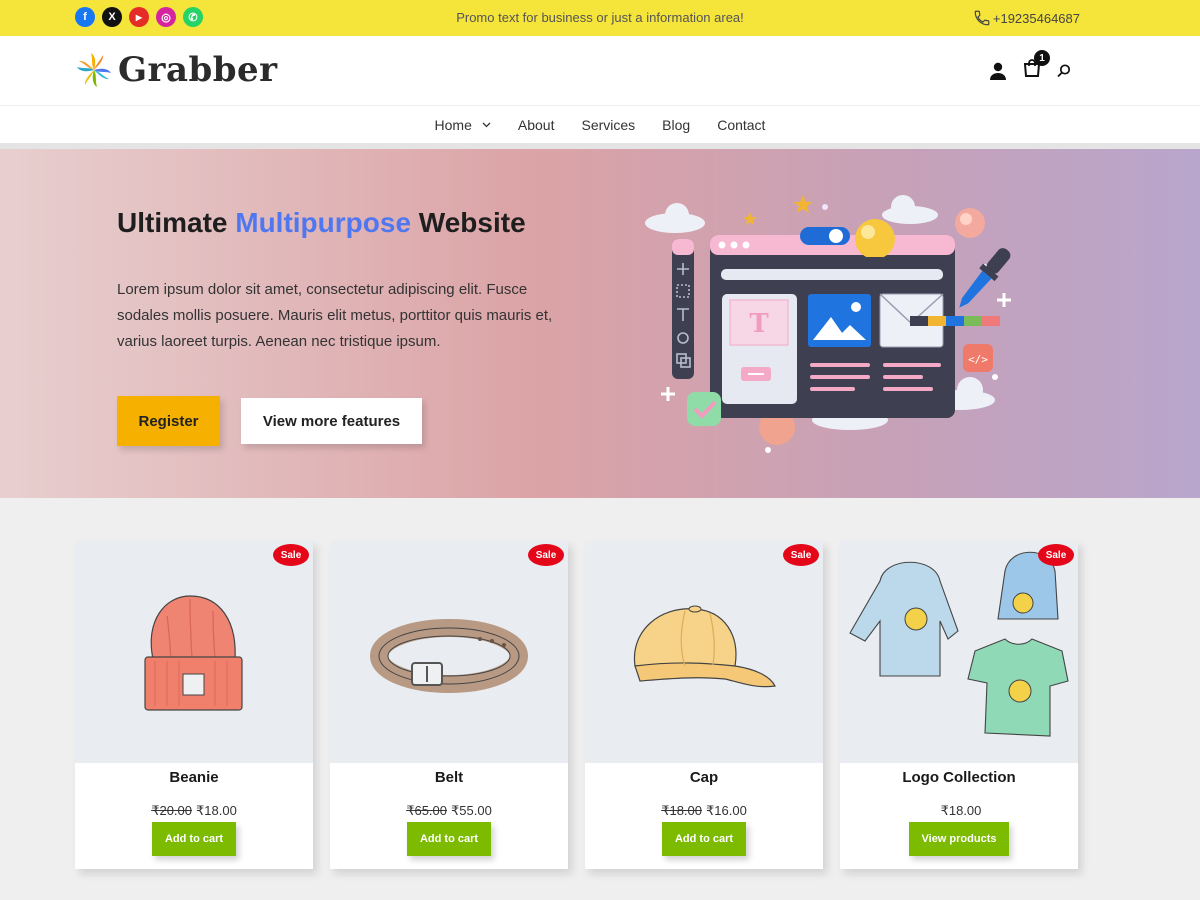  I want to click on cart-count-badge: 1, so click(1042, 58).